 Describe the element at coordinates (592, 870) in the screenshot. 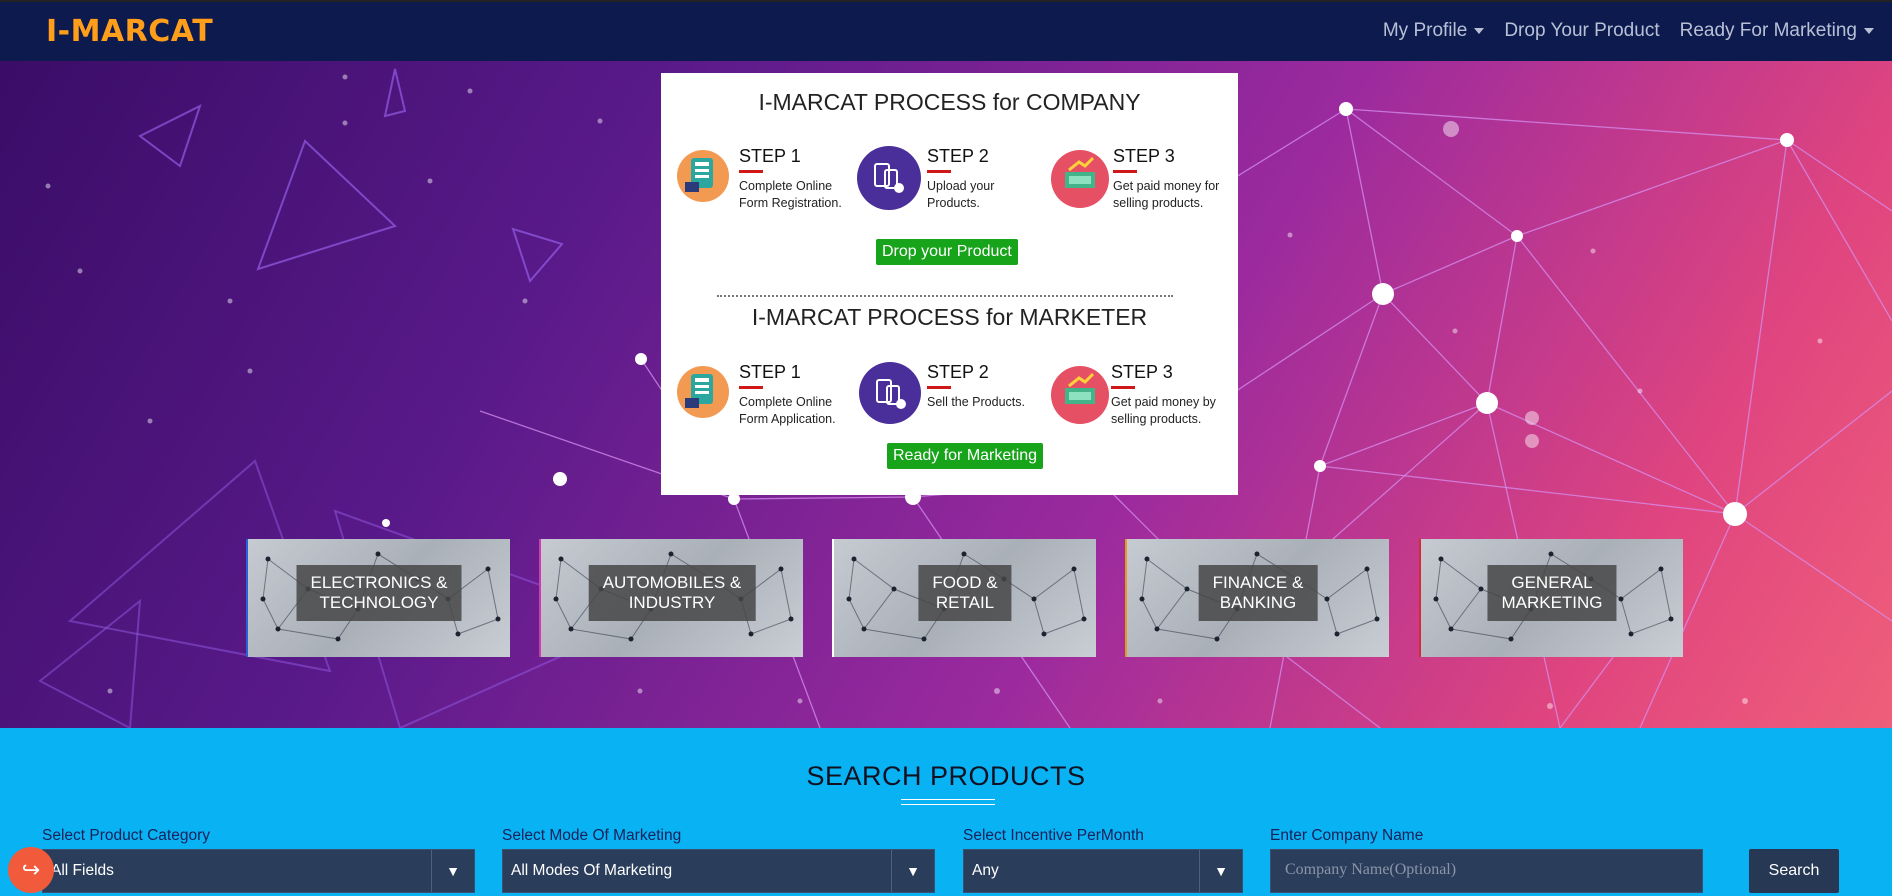

I see `mode-select-value: All Modes Of Marketing` at that location.